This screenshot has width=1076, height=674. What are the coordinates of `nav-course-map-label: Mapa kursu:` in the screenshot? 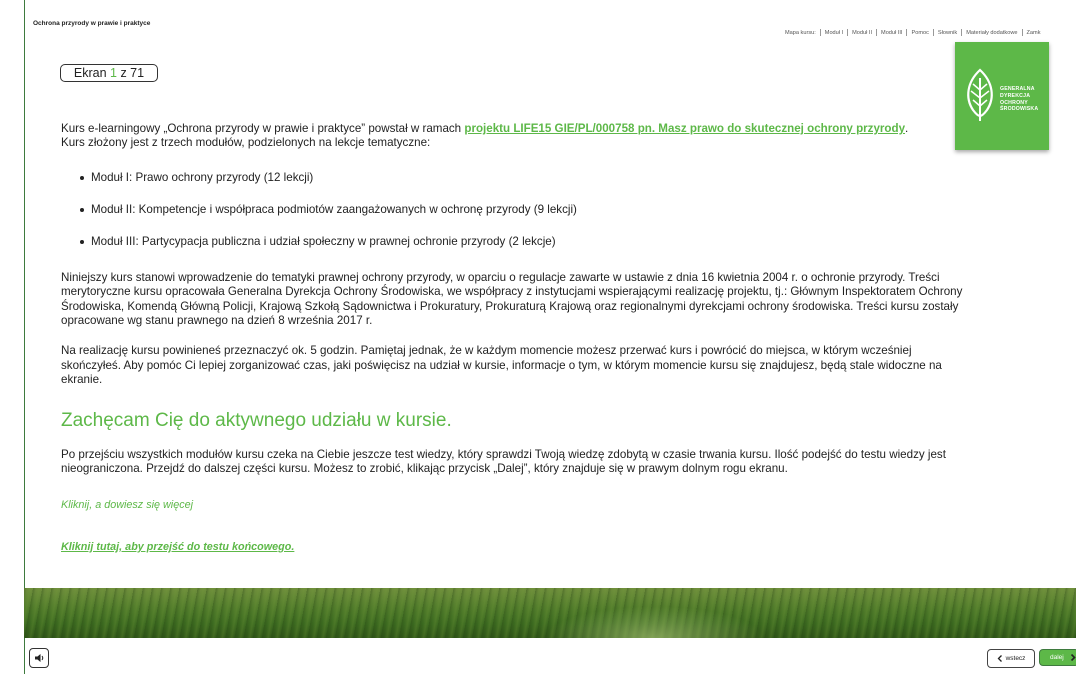 It's located at (800, 32).